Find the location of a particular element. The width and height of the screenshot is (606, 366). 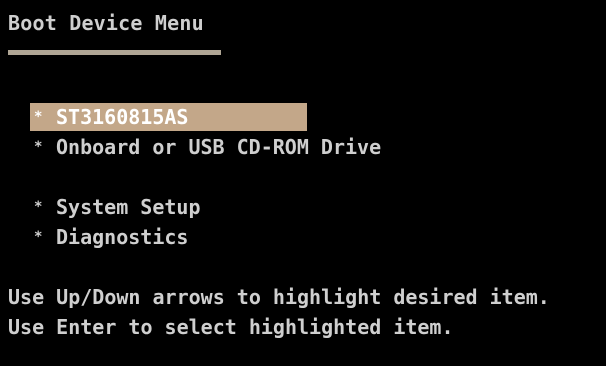

title-underline is located at coordinates (114, 52).